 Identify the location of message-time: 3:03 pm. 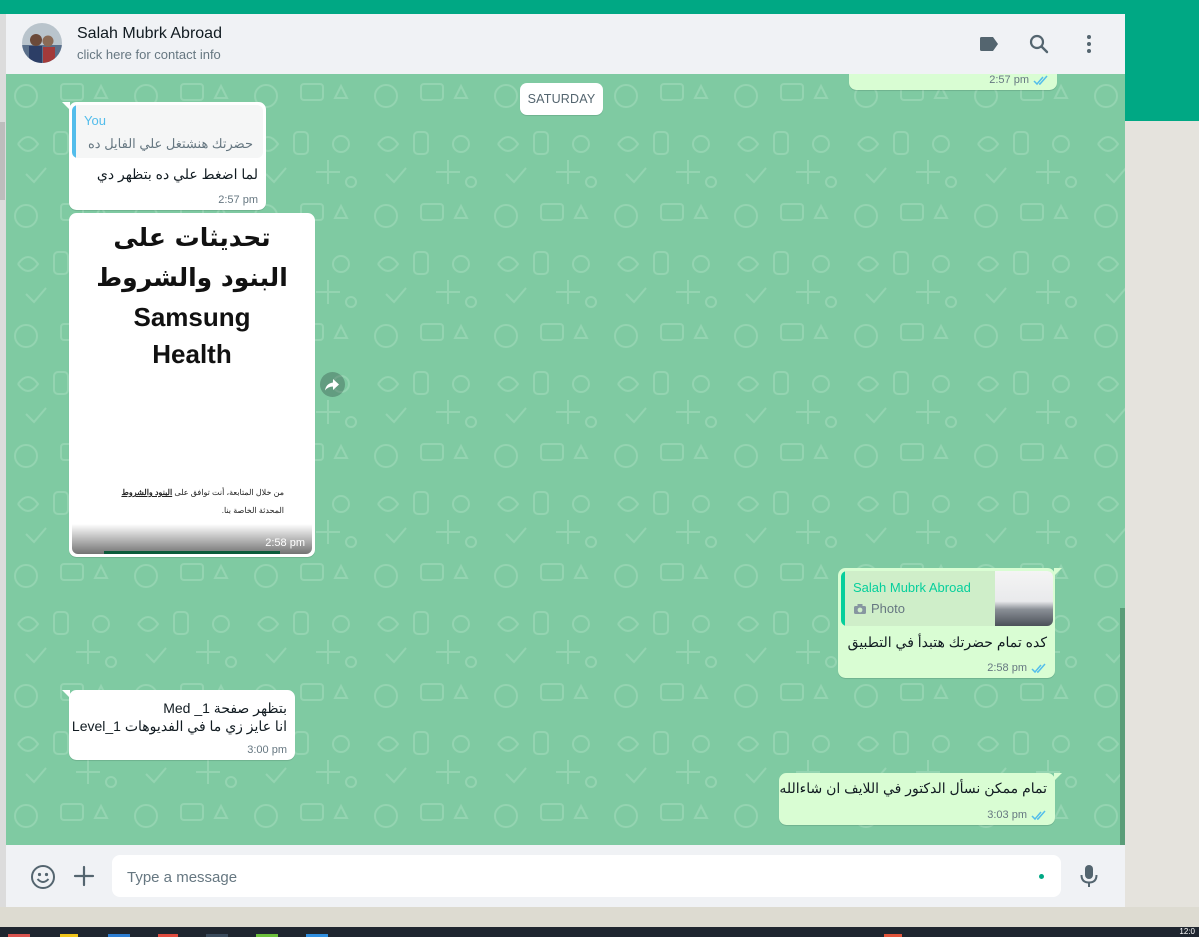
(1007, 815).